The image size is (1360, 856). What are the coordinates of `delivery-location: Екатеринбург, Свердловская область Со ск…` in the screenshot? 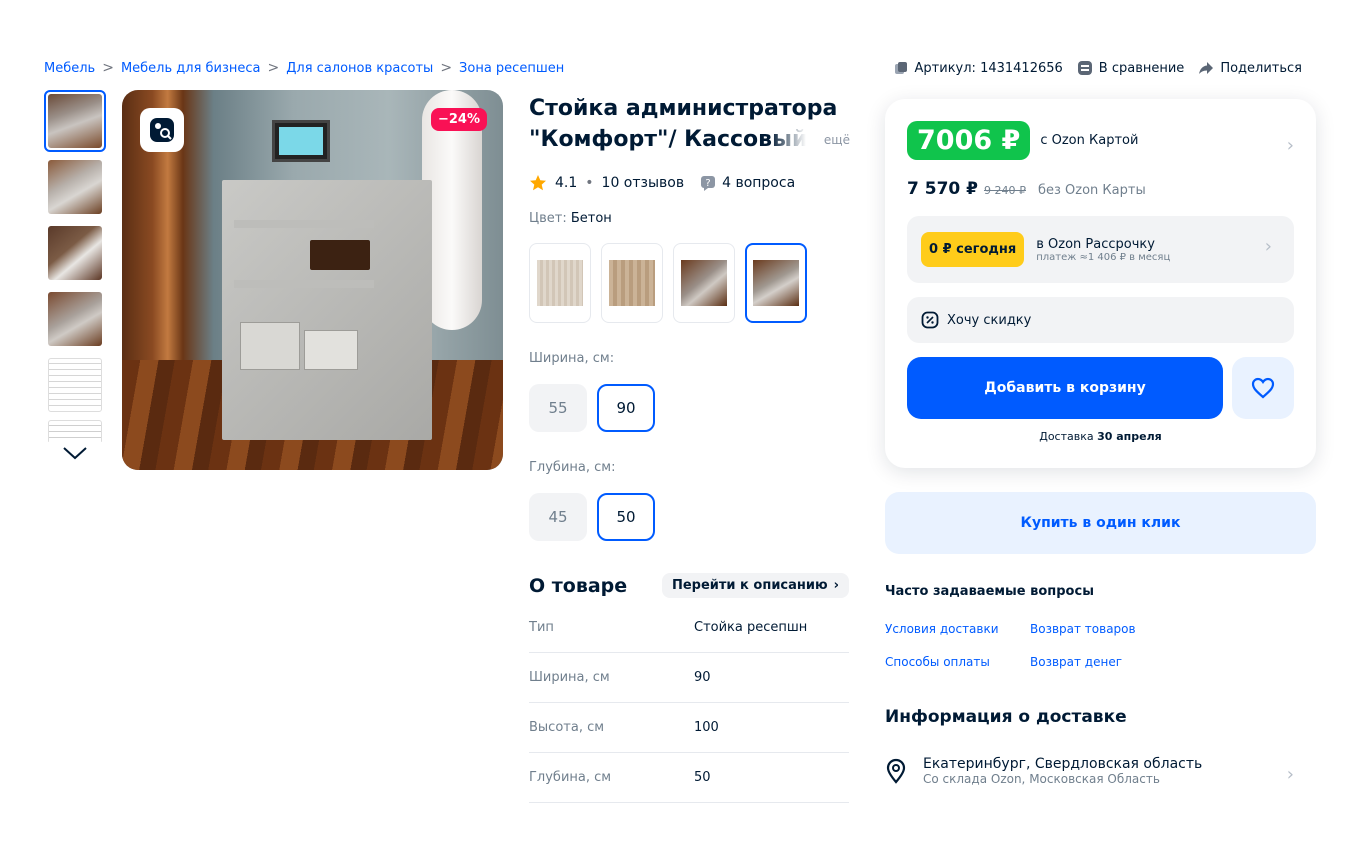 It's located at (1100, 771).